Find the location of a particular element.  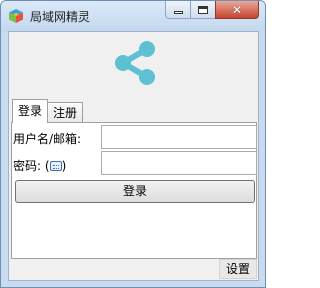

title-bar: 局域网精灵 ✕ is located at coordinates (133, 16).